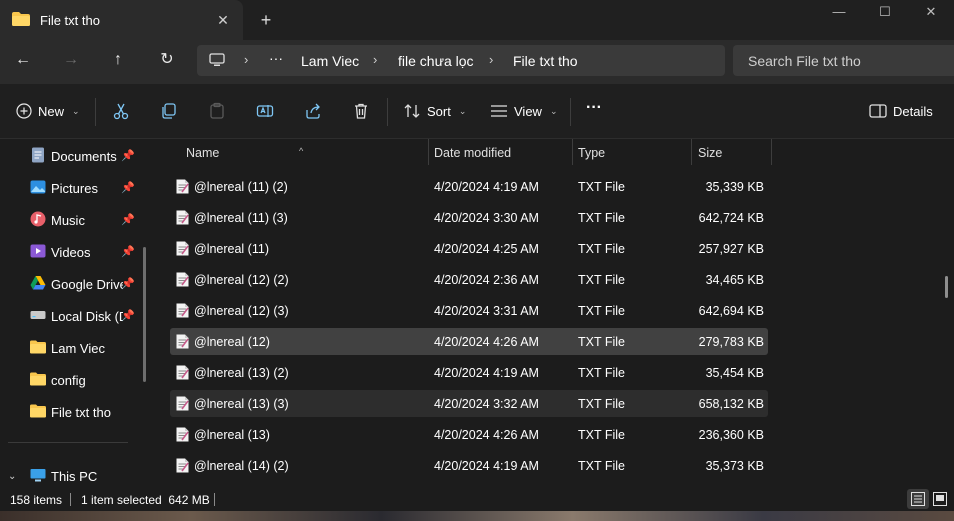 The height and width of the screenshot is (521, 954). What do you see at coordinates (75, 411) in the screenshot?
I see `sidebar-item-file-txt-tho: File txt tho` at bounding box center [75, 411].